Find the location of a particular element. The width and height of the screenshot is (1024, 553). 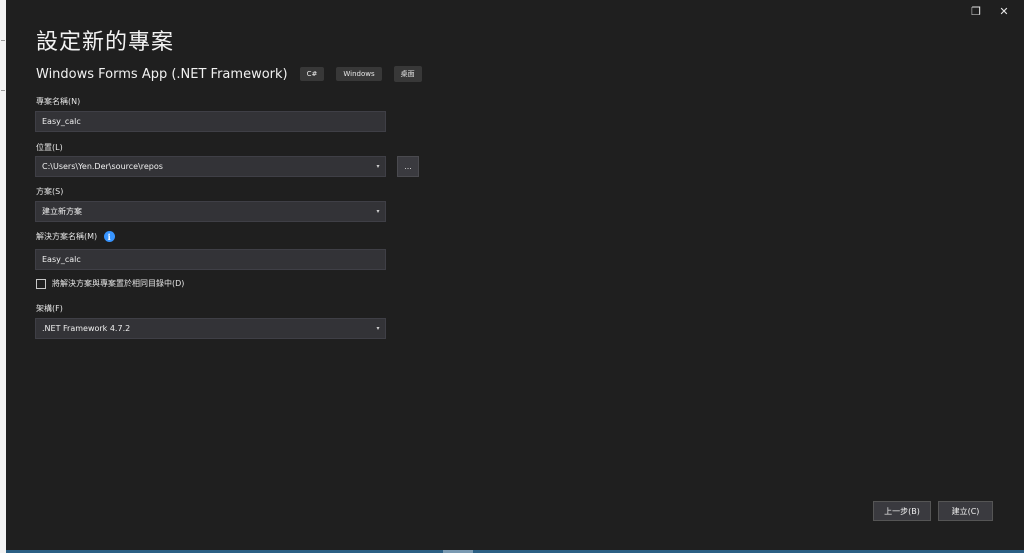

tag-language: C# is located at coordinates (312, 74).